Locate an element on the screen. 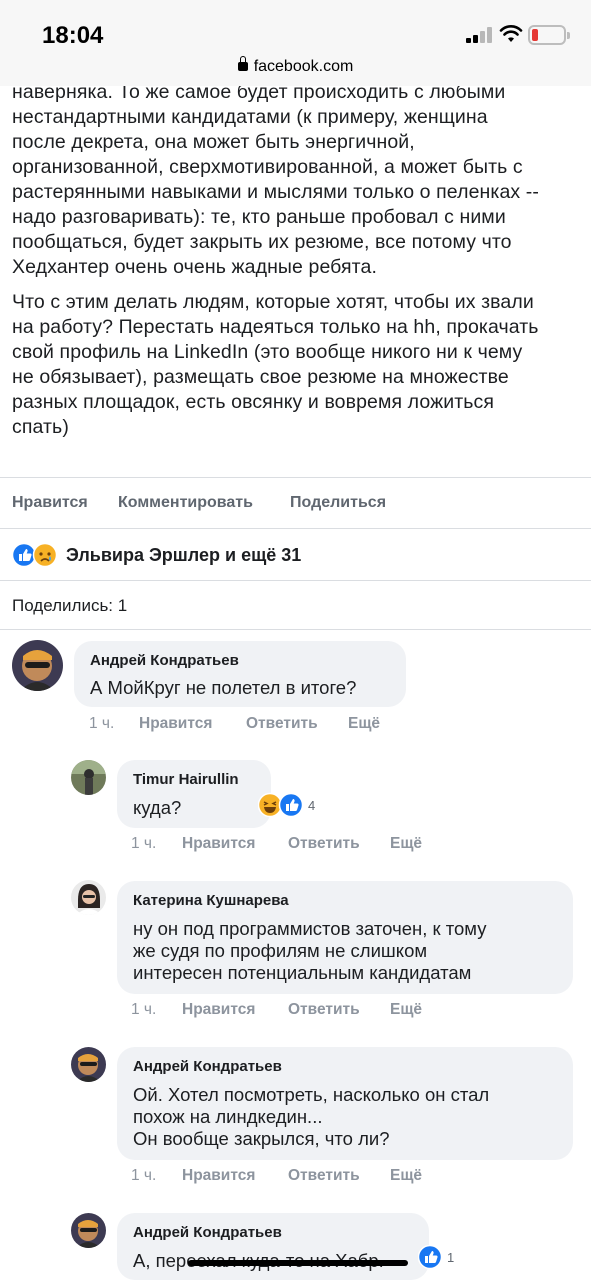 This screenshot has width=591, height=1280. comment-author: Катерина Кушнарева is located at coordinates (211, 900).